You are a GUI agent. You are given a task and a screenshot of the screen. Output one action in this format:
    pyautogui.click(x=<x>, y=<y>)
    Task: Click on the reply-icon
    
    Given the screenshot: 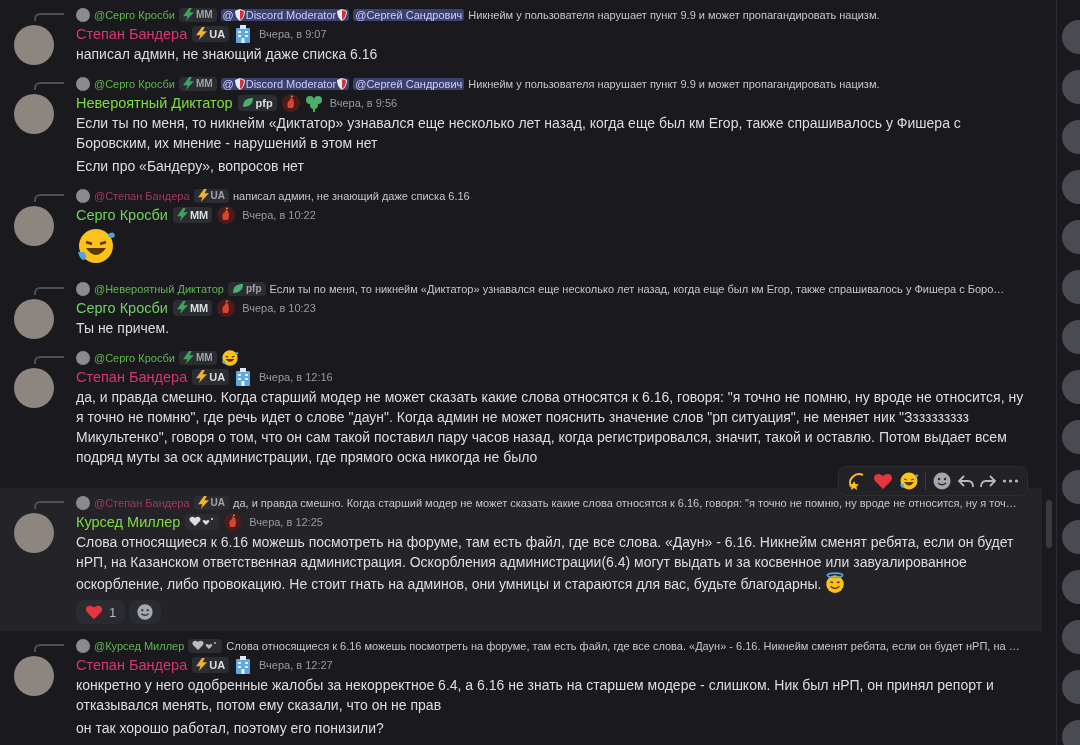 What is the action you would take?
    pyautogui.click(x=966, y=481)
    